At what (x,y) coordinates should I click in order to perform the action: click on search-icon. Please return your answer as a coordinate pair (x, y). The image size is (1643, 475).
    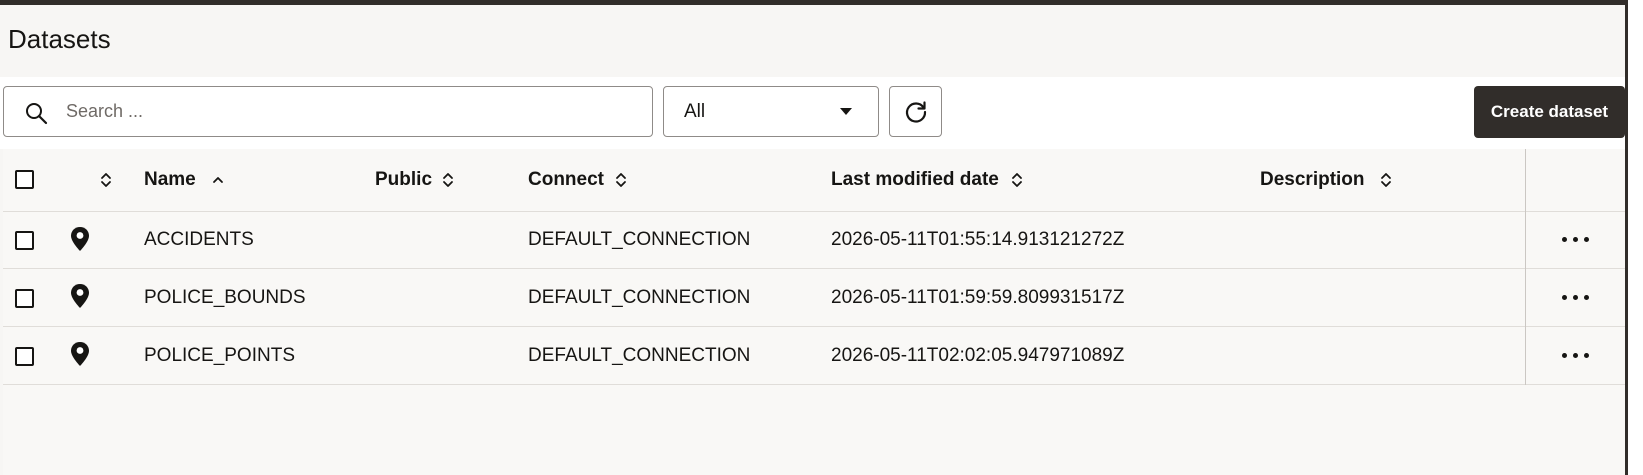
    Looking at the image, I should click on (37, 114).